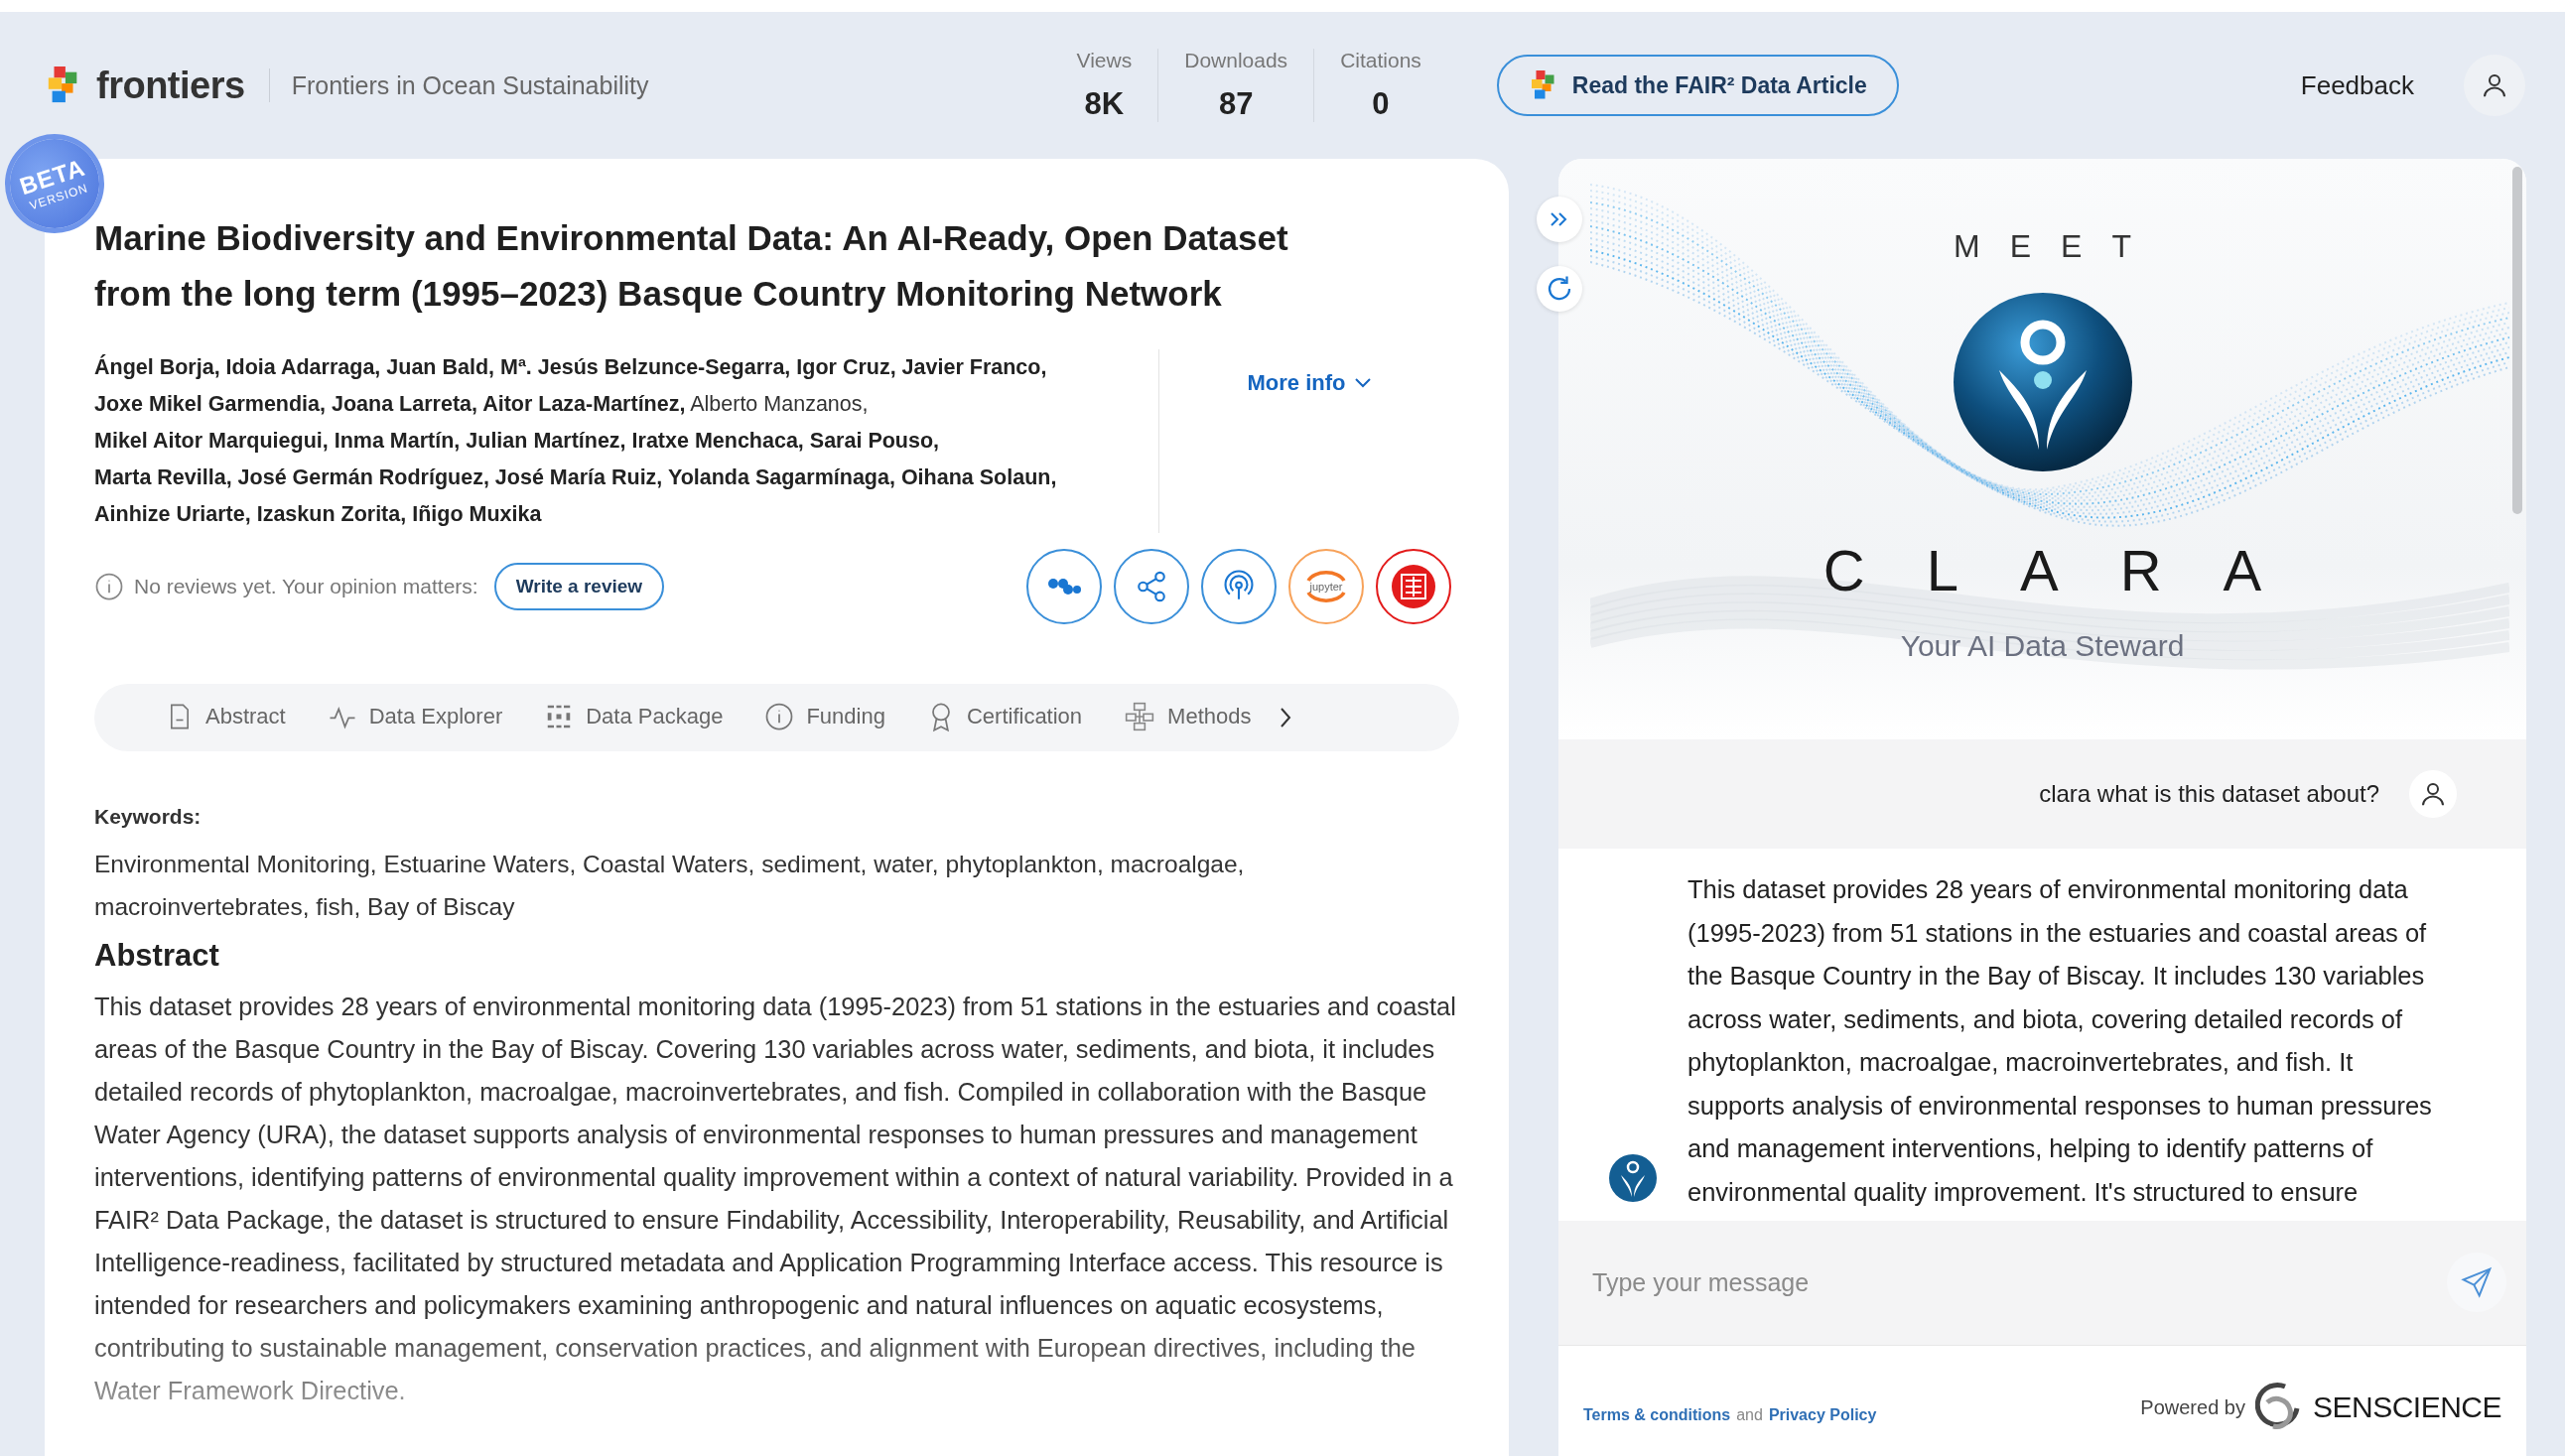 The width and height of the screenshot is (2565, 1456). Describe the element at coordinates (1104, 104) in the screenshot. I see `stat-value: 8K` at that location.